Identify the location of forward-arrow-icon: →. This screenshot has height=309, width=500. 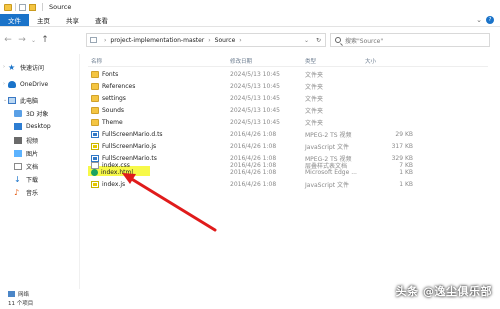
(22, 40).